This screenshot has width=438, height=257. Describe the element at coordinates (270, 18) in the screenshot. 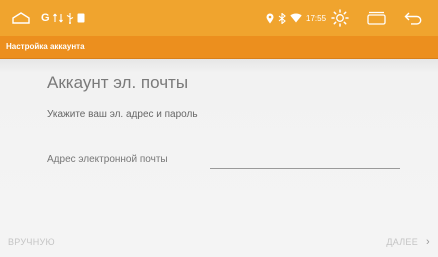

I see `location-icon` at that location.